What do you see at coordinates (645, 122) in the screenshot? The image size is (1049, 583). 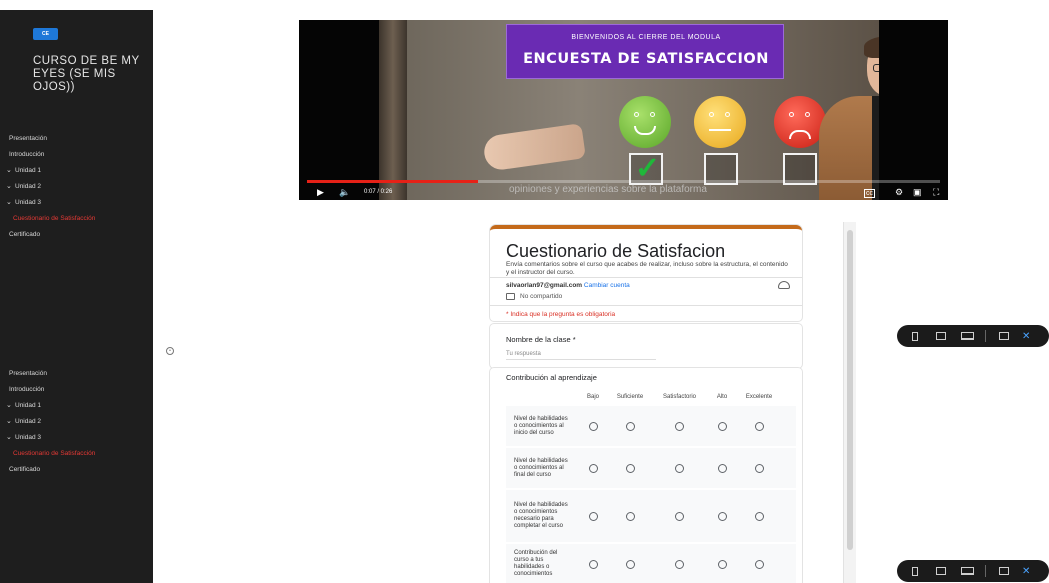 I see `happy-face-icon` at bounding box center [645, 122].